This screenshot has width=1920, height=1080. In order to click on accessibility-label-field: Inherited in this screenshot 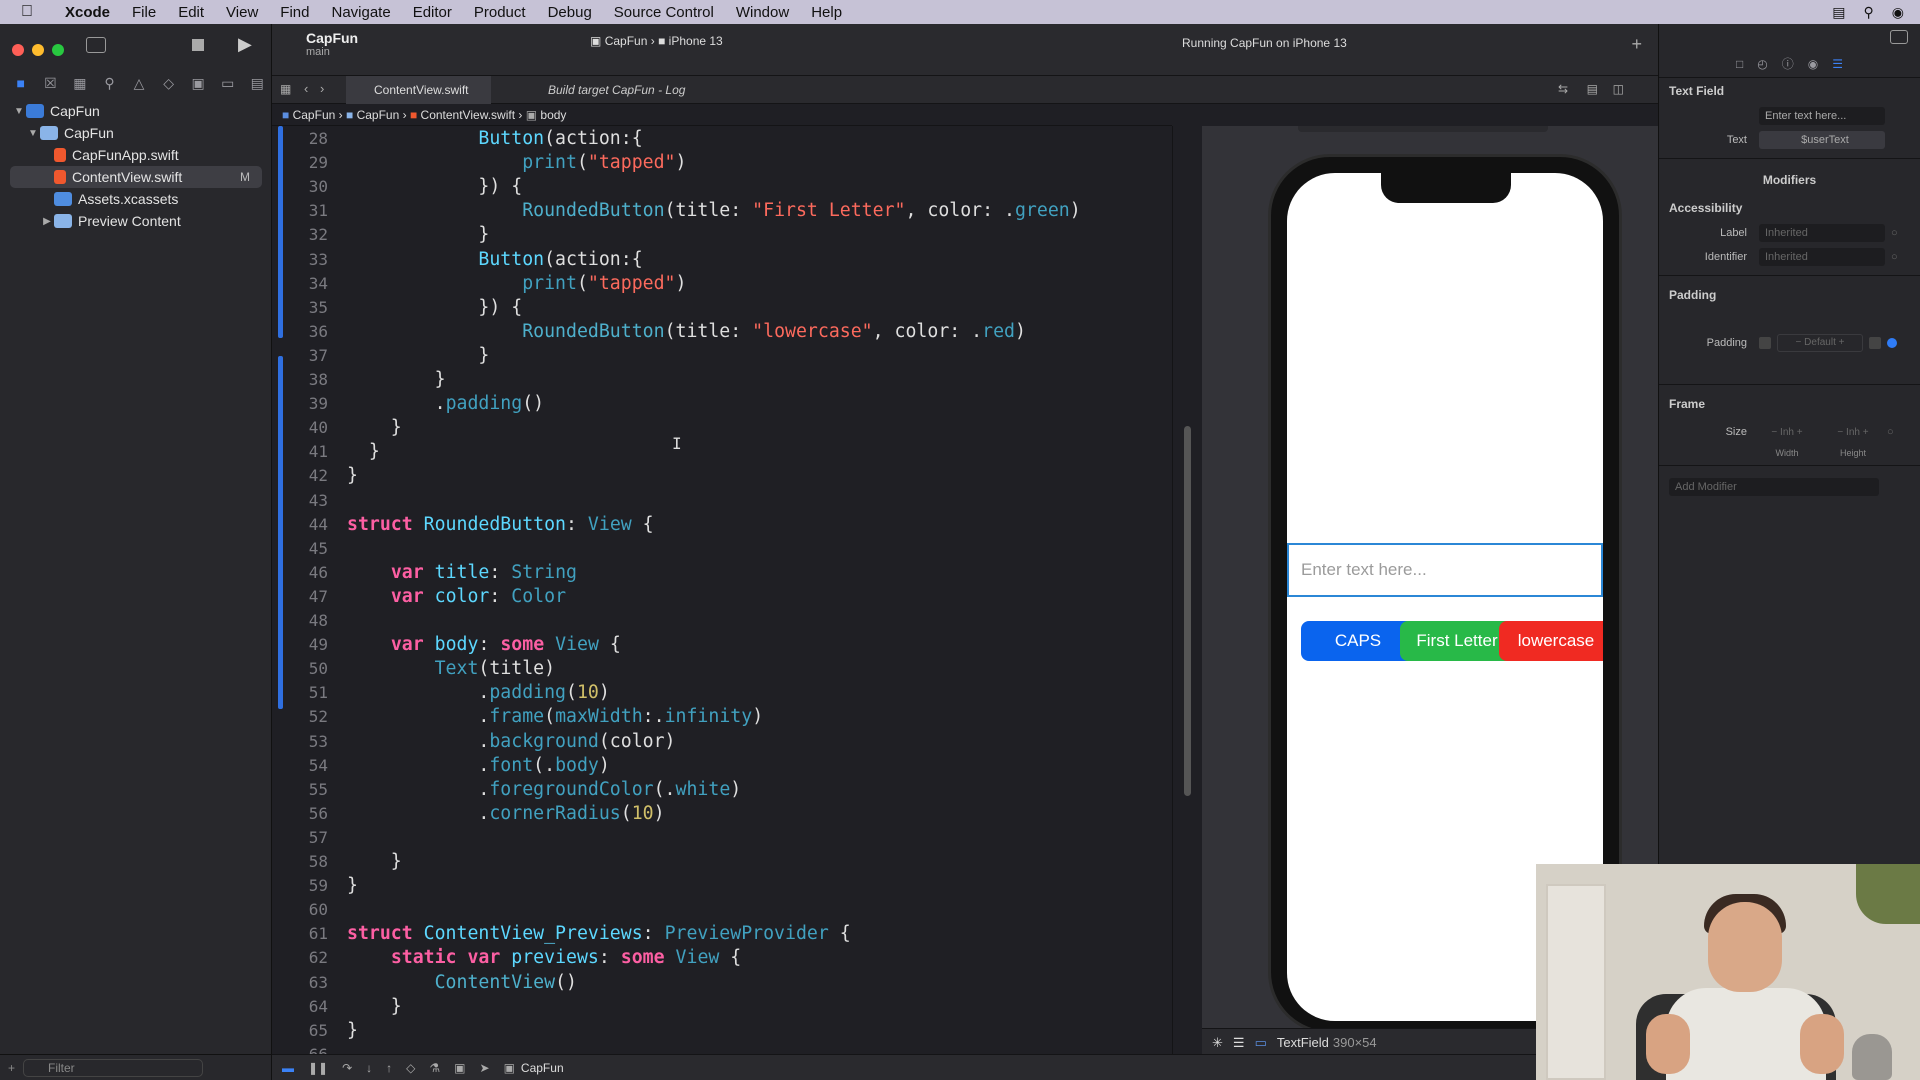, I will do `click(1822, 233)`.